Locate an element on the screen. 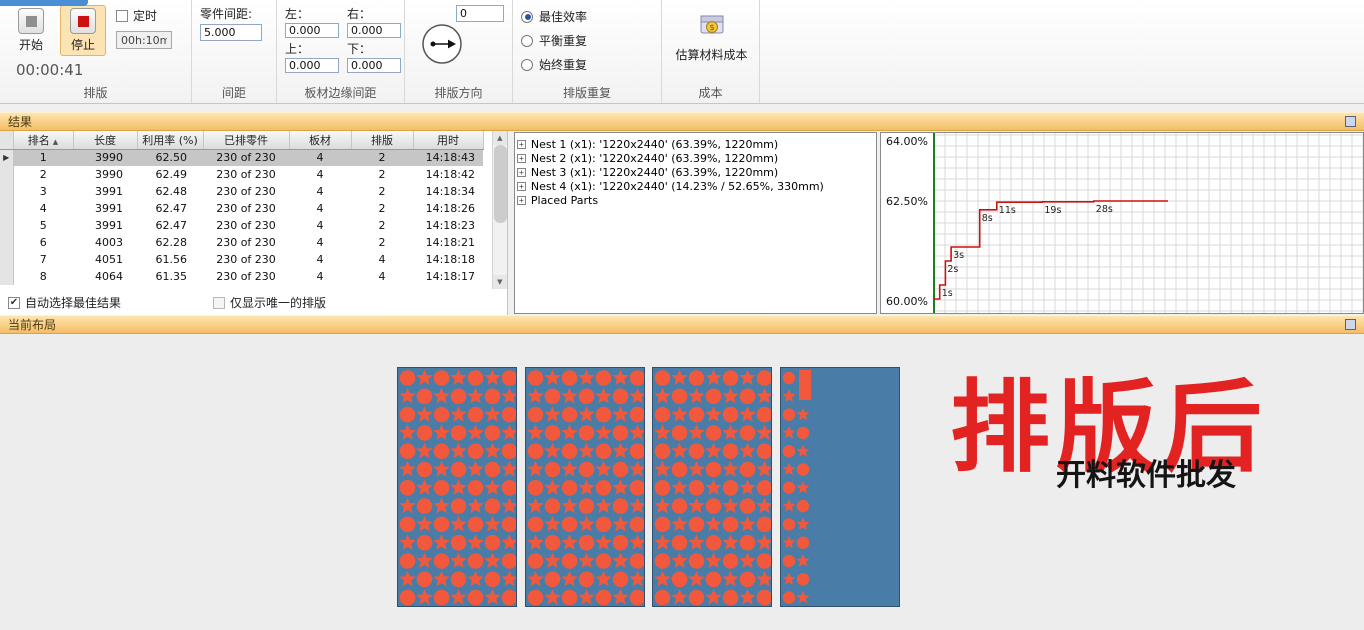  results-scrollbar: ▲ ▼ is located at coordinates (499, 210).